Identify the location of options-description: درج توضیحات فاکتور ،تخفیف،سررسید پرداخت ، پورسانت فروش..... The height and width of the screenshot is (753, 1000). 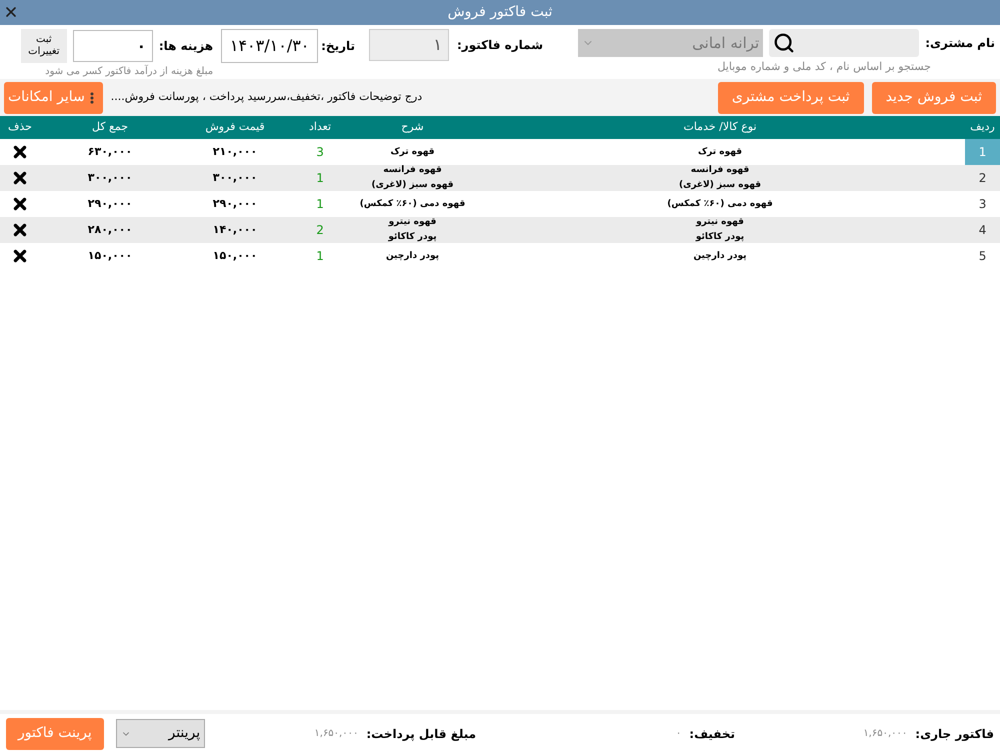
(266, 97).